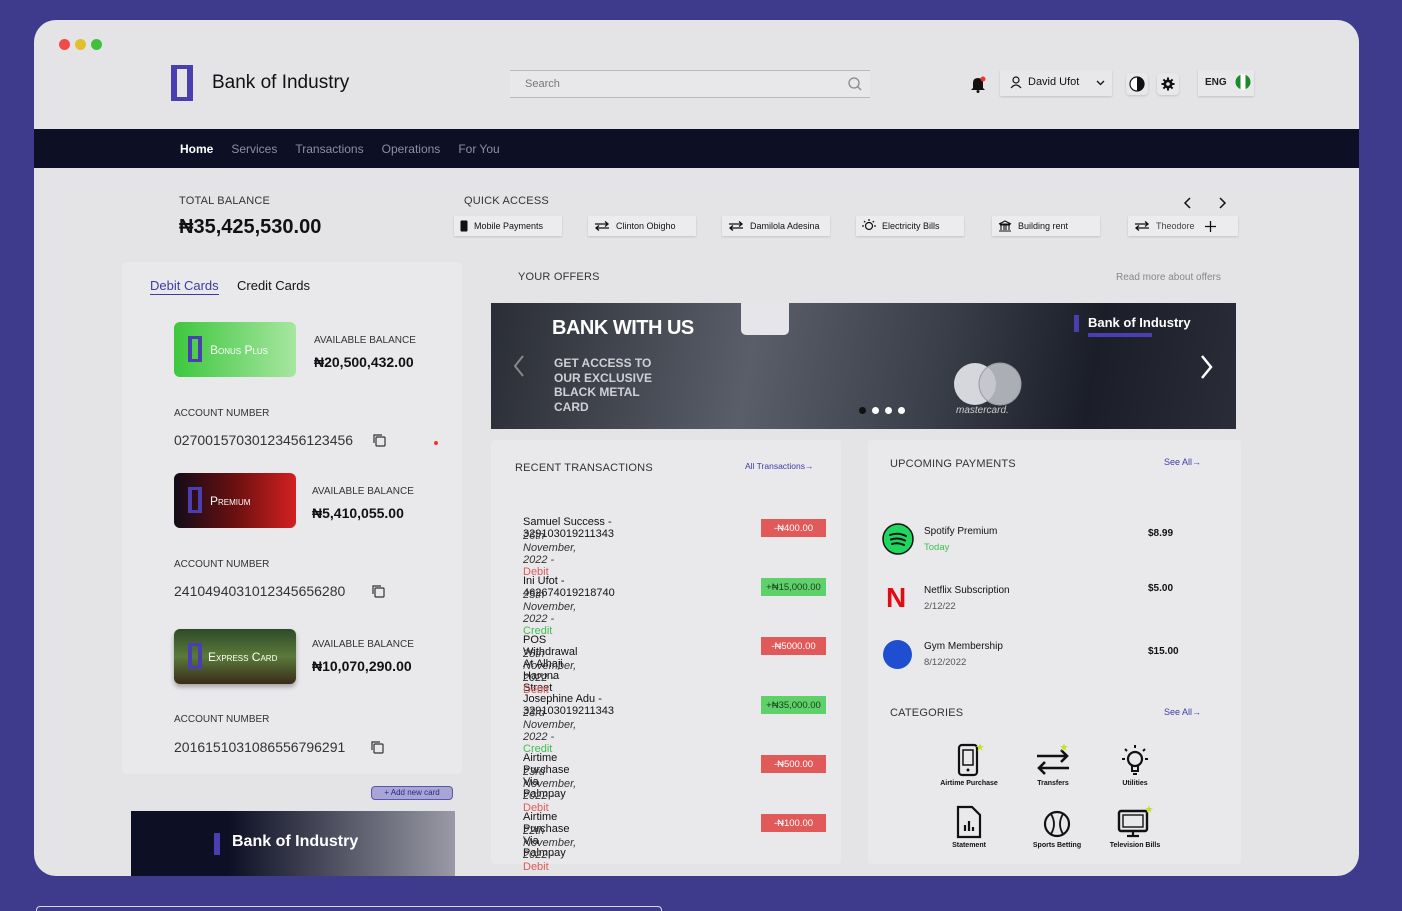 The image size is (1402, 911). I want to click on window-controls, so click(80, 44).